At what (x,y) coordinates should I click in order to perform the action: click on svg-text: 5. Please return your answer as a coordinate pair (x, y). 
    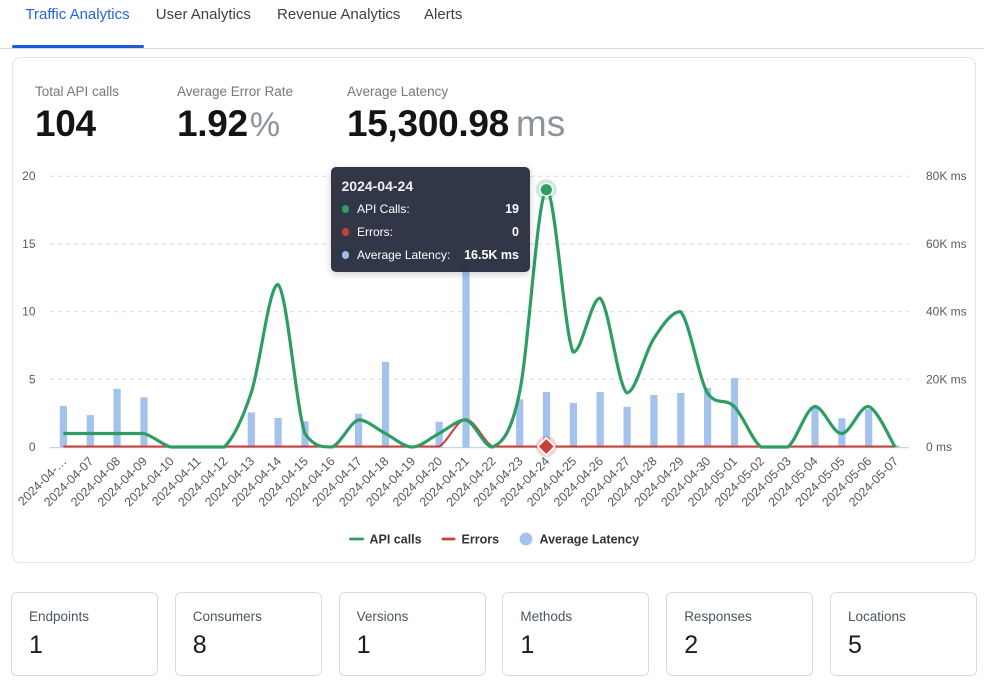
    Looking at the image, I should click on (32, 379).